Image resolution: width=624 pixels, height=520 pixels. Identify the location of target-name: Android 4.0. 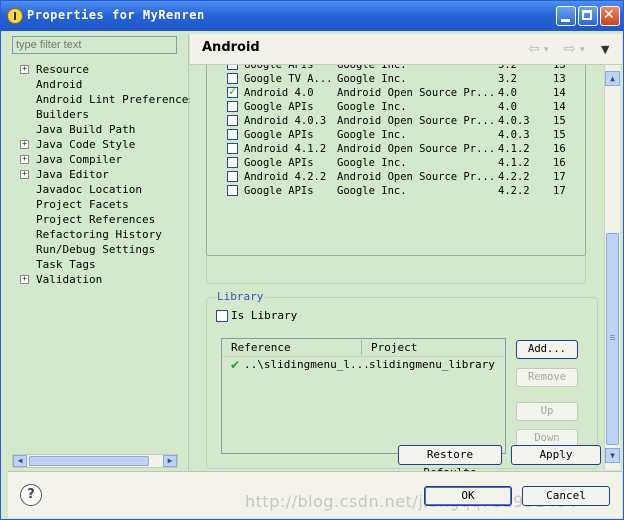
(279, 93).